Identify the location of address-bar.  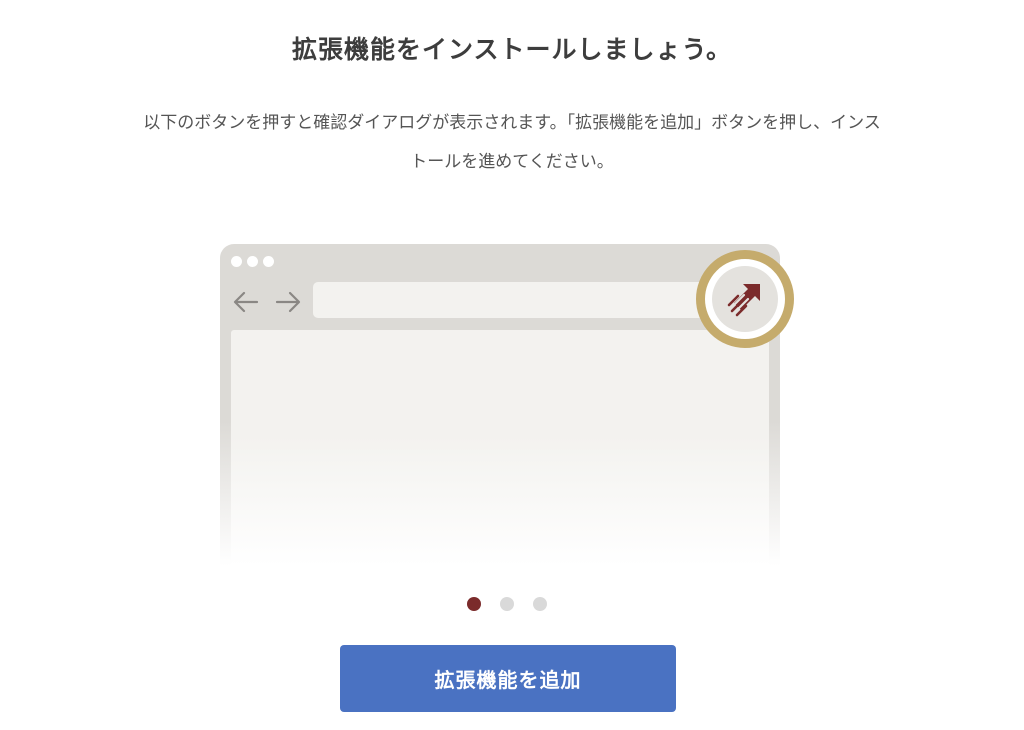
(523, 300).